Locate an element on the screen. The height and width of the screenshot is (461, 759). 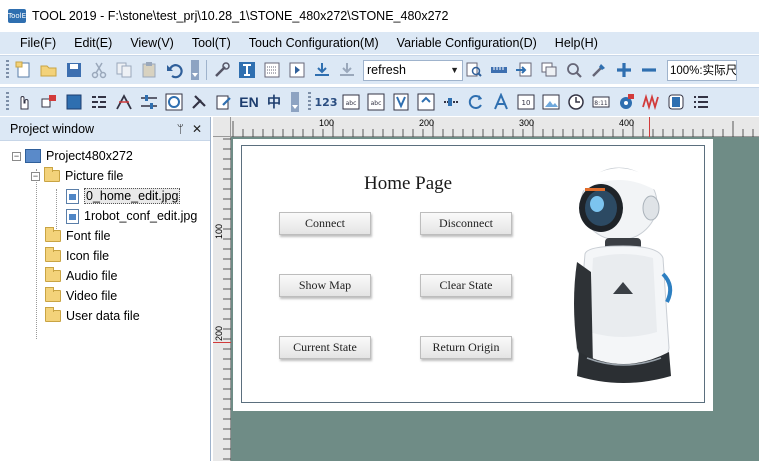
menu-view: View(V) is located at coordinates (152, 43).